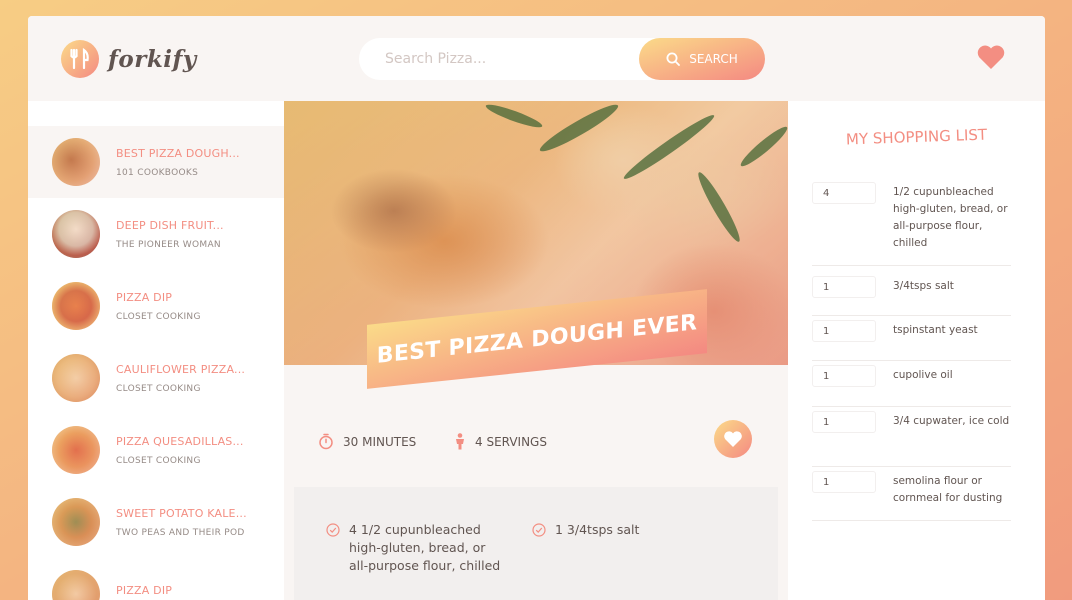  What do you see at coordinates (499, 59) in the screenshot?
I see `search-input` at bounding box center [499, 59].